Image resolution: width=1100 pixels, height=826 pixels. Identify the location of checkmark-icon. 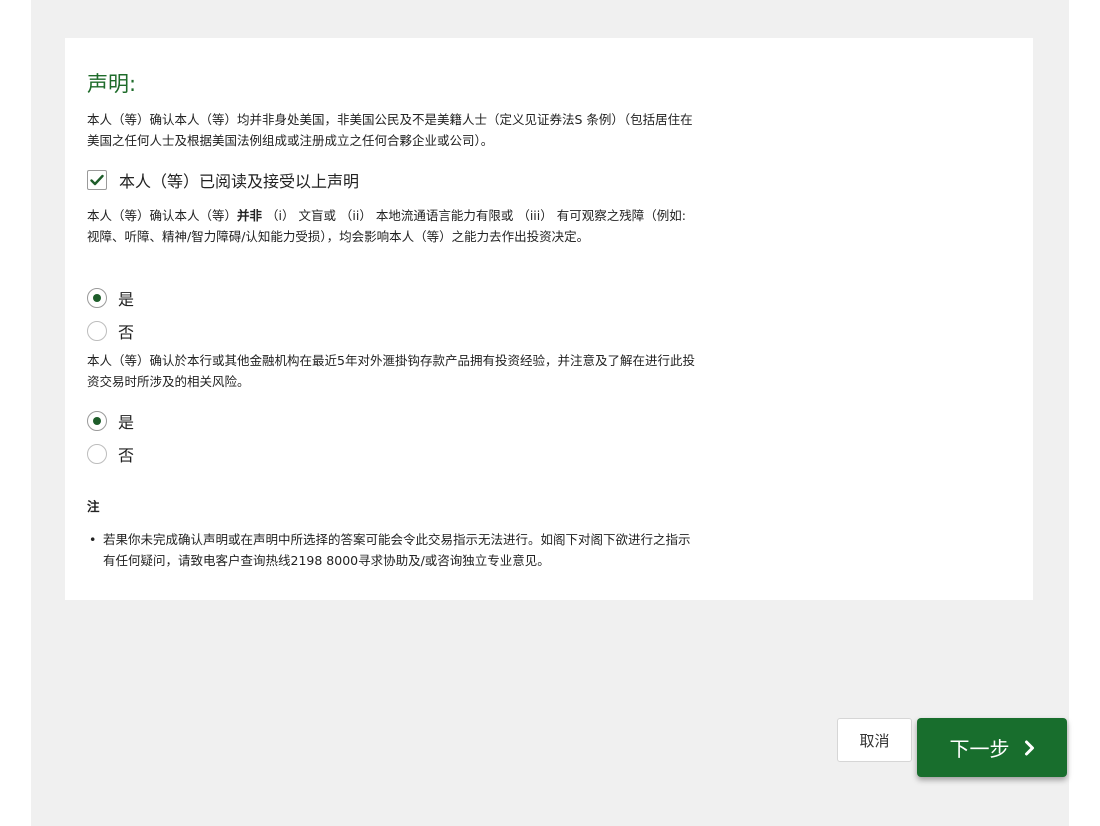
(97, 180).